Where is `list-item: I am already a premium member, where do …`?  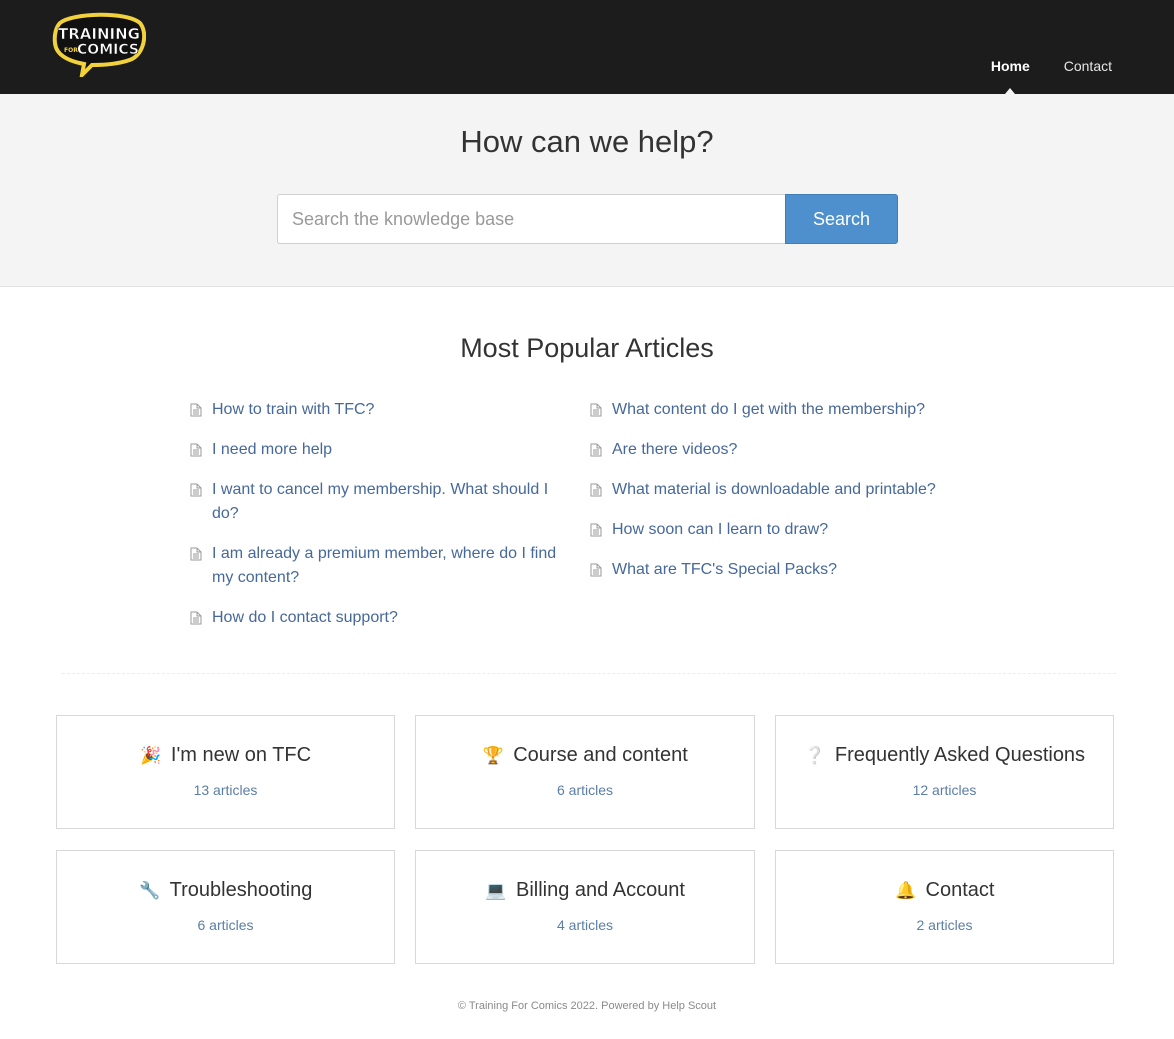 list-item: I am already a premium member, where do … is located at coordinates (375, 566).